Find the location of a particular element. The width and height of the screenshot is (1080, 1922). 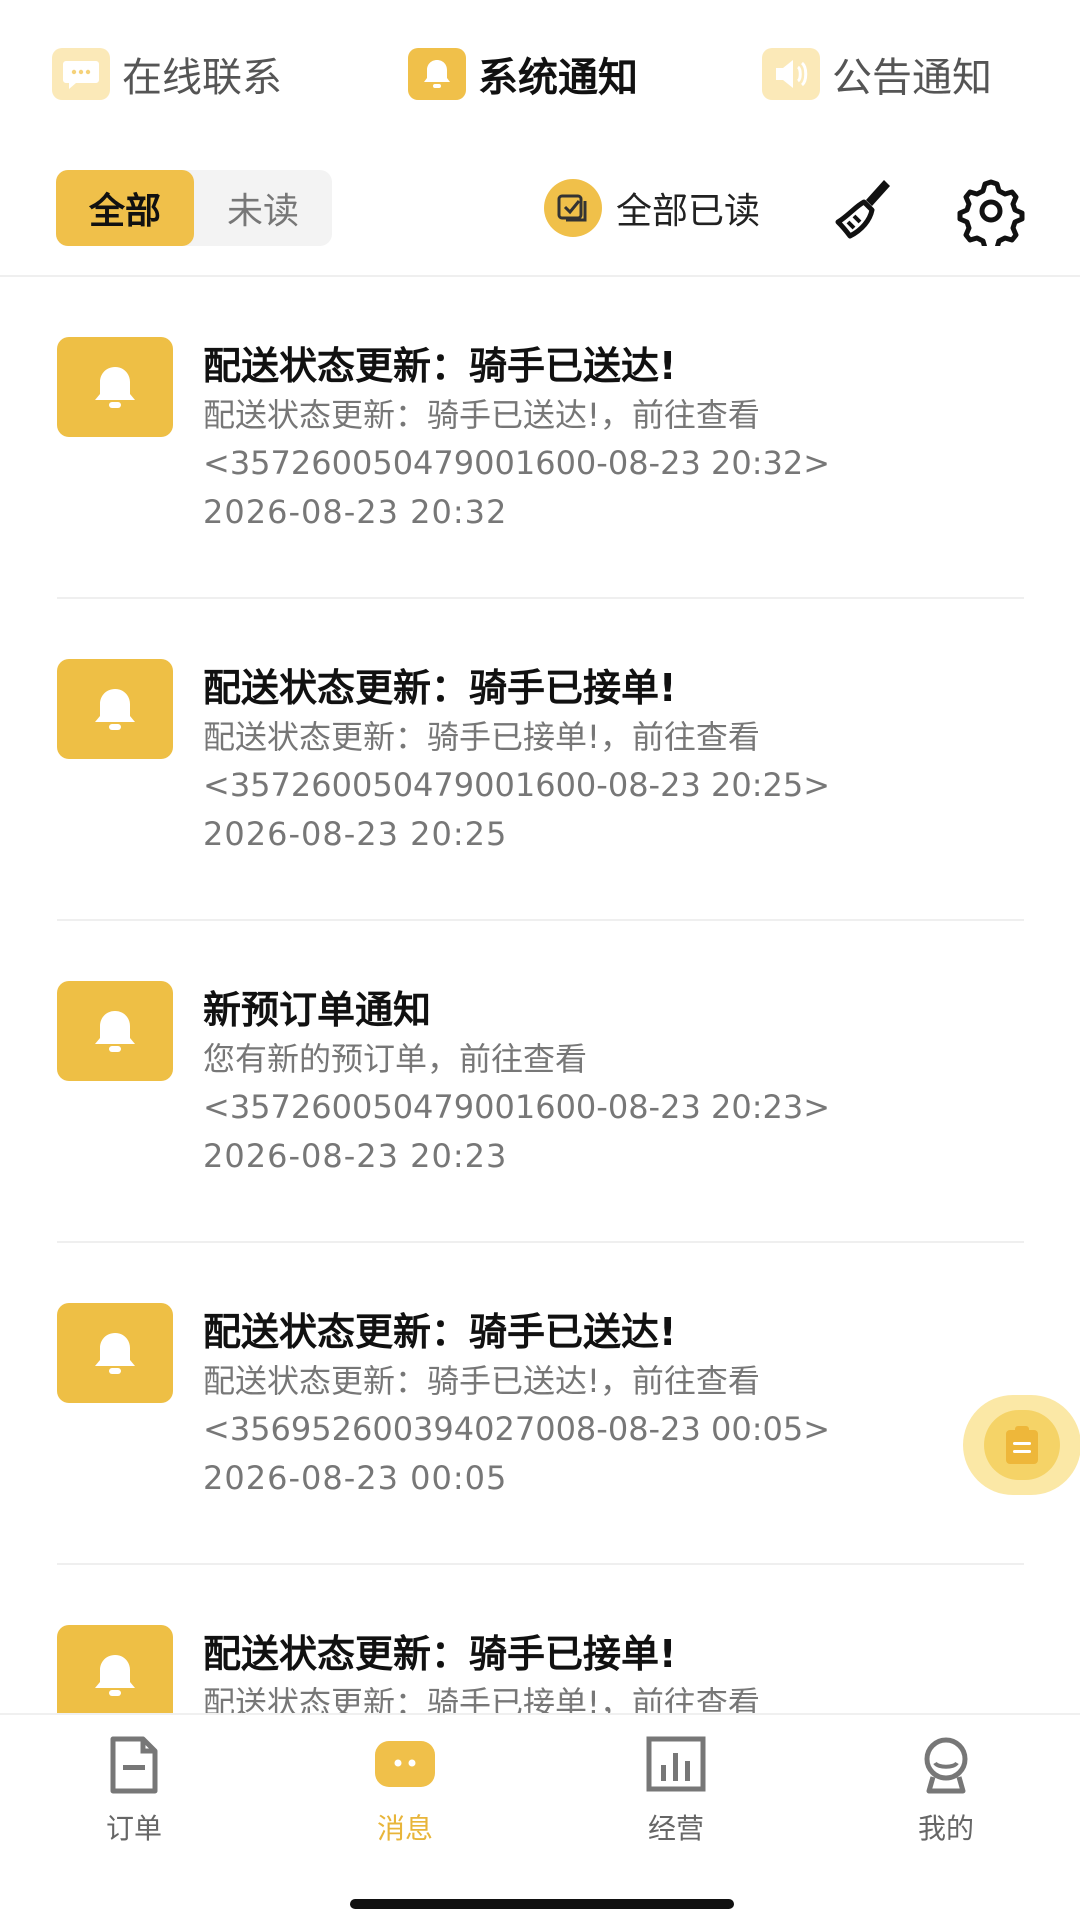

notification-time: 2026-08-23 20:32 is located at coordinates (355, 512).